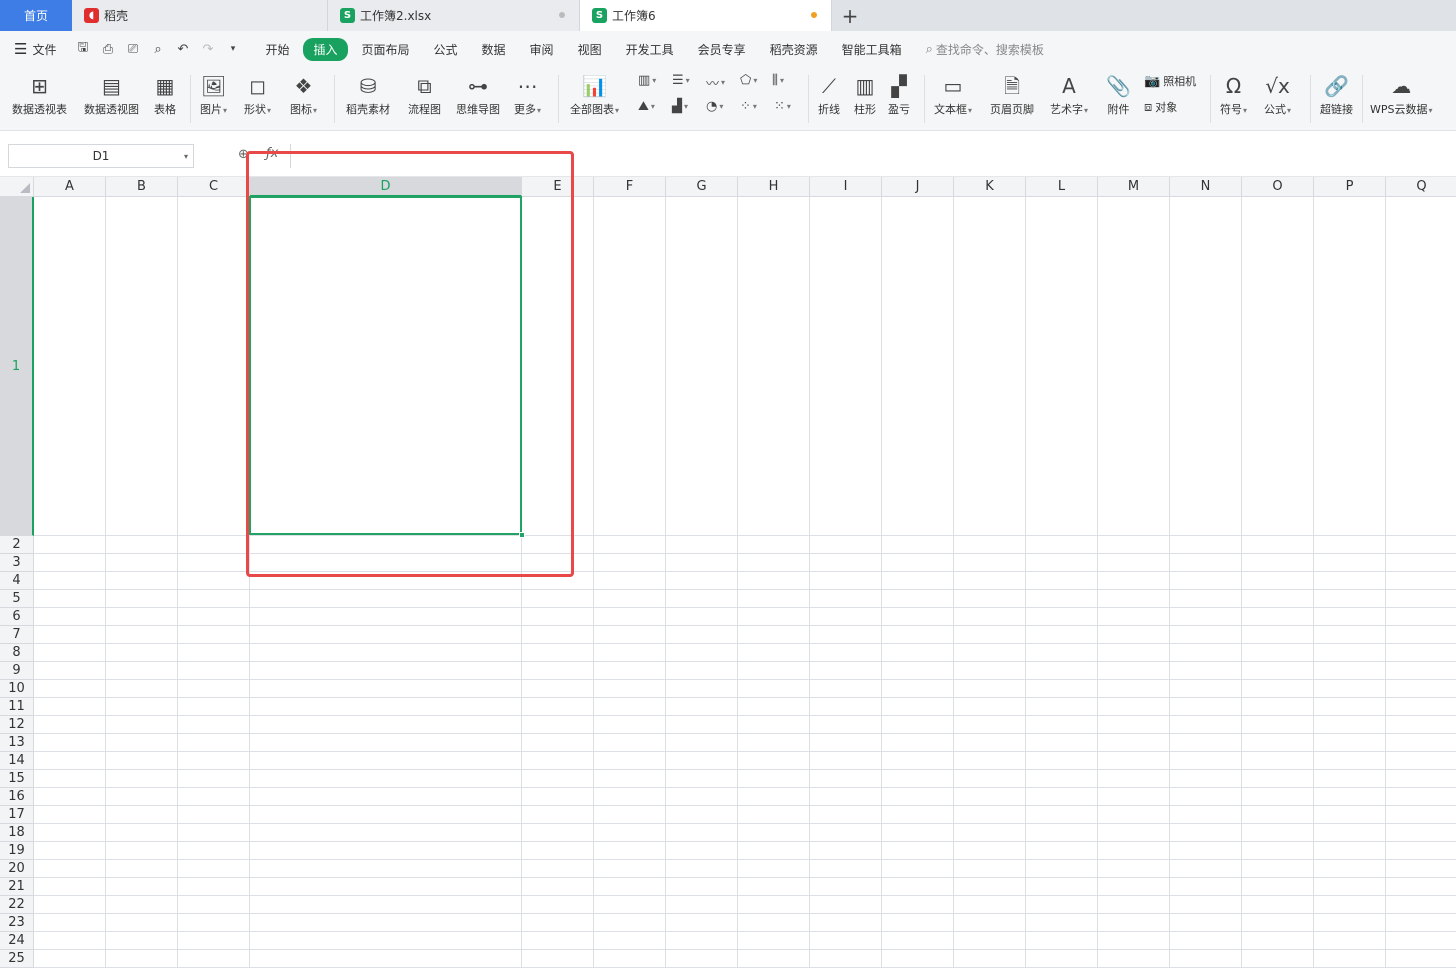 Image resolution: width=1456 pixels, height=972 pixels. What do you see at coordinates (1134, 869) in the screenshot?
I see `cell-m20` at bounding box center [1134, 869].